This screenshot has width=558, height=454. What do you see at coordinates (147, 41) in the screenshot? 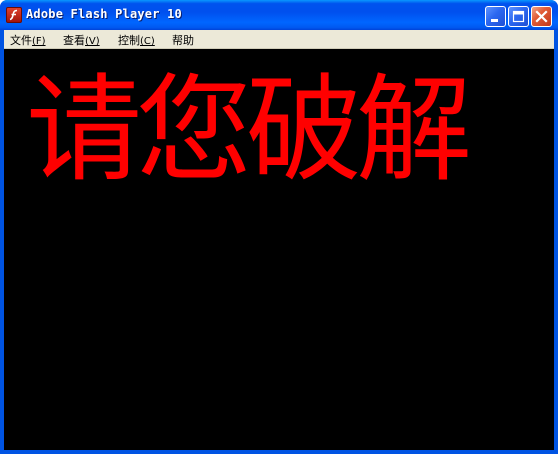
I see `menu-control-accel: (C)` at bounding box center [147, 41].